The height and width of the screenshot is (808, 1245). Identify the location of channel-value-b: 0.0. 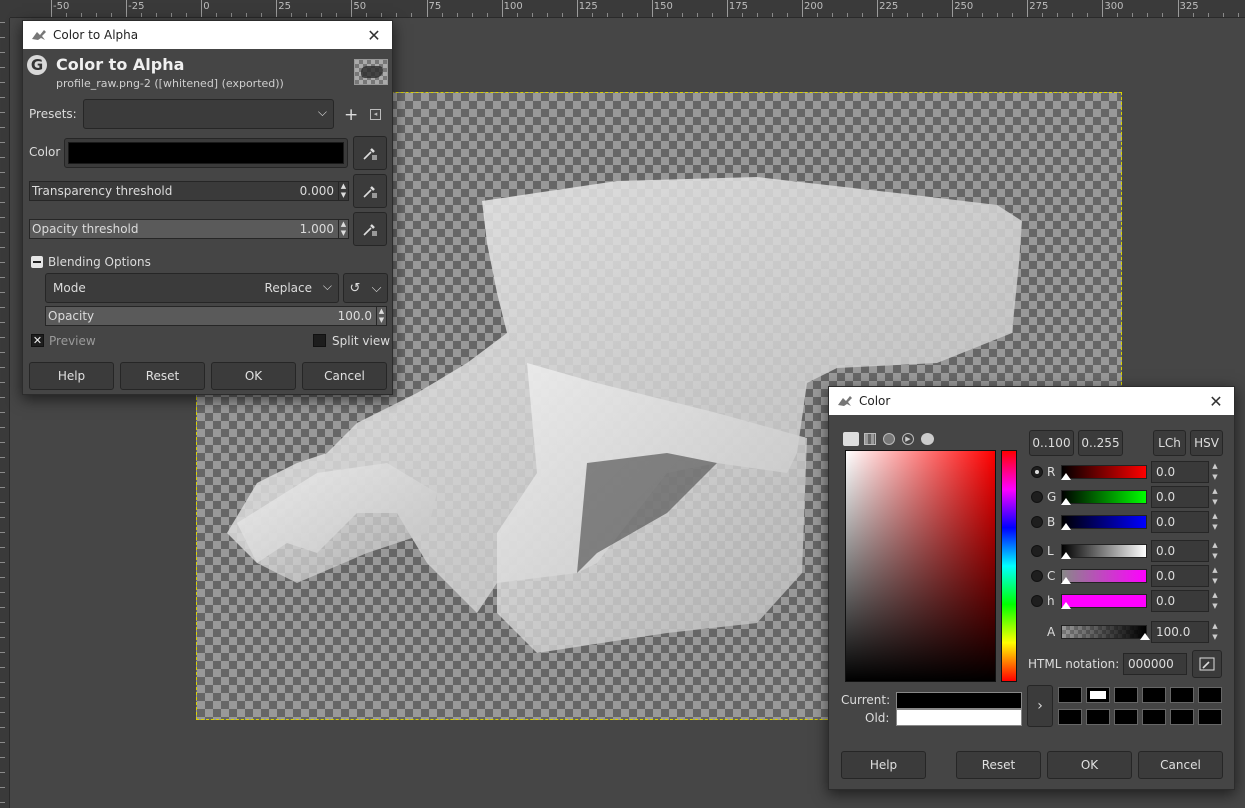
(1180, 522).